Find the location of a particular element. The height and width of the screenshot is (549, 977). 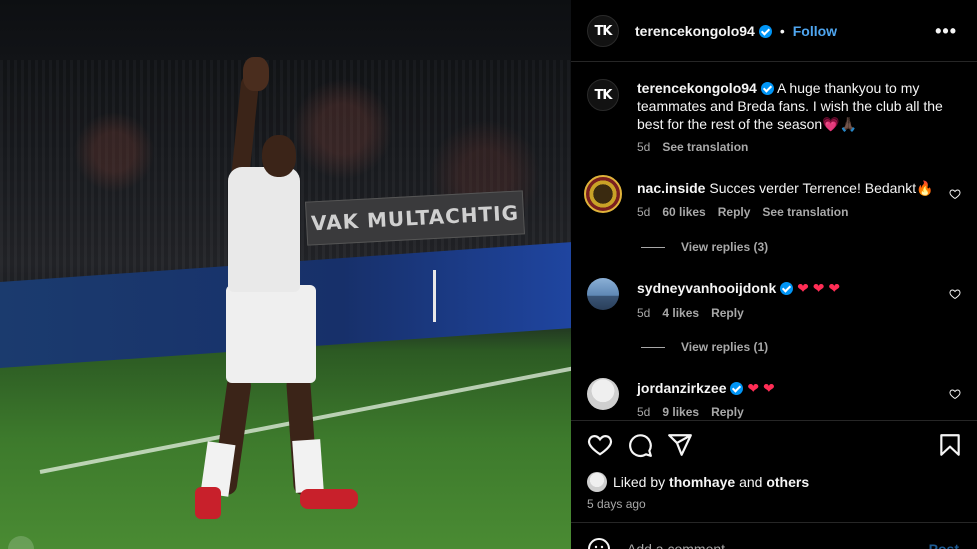

comment-emoji: 🔥 is located at coordinates (925, 188).